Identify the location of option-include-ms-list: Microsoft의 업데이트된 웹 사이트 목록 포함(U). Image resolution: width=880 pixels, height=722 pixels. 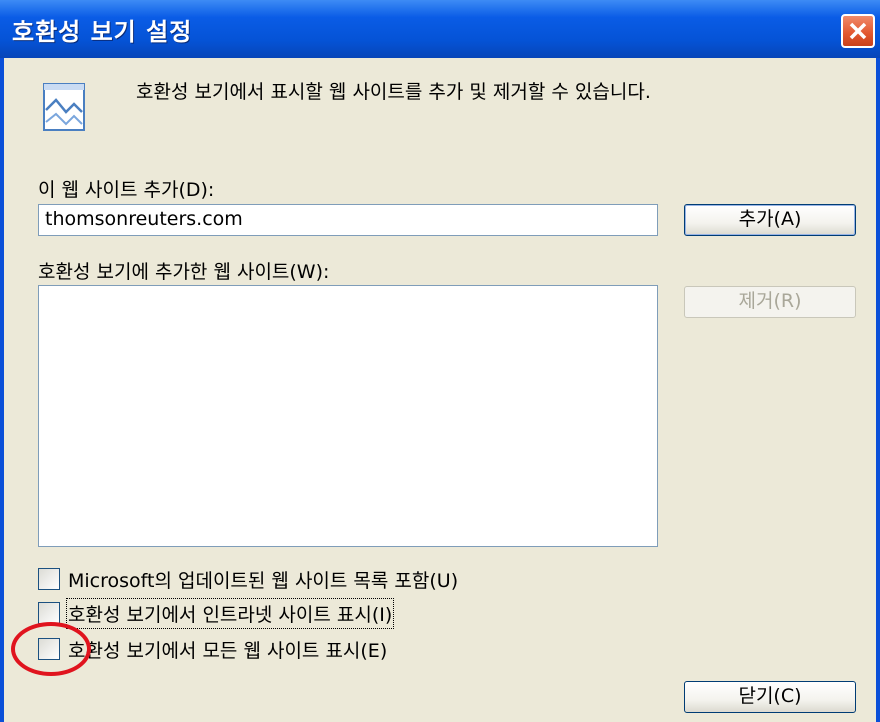
(248, 579).